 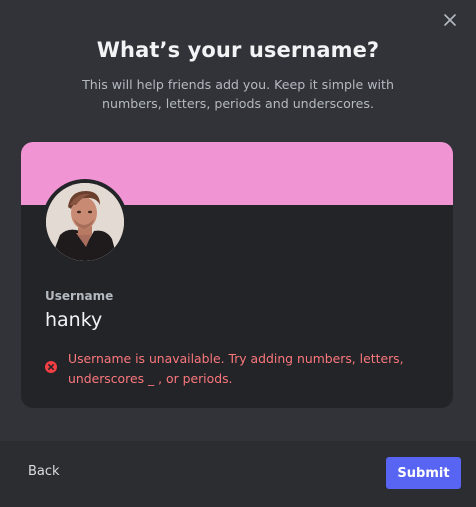 What do you see at coordinates (79, 296) in the screenshot?
I see `username-label: Username` at bounding box center [79, 296].